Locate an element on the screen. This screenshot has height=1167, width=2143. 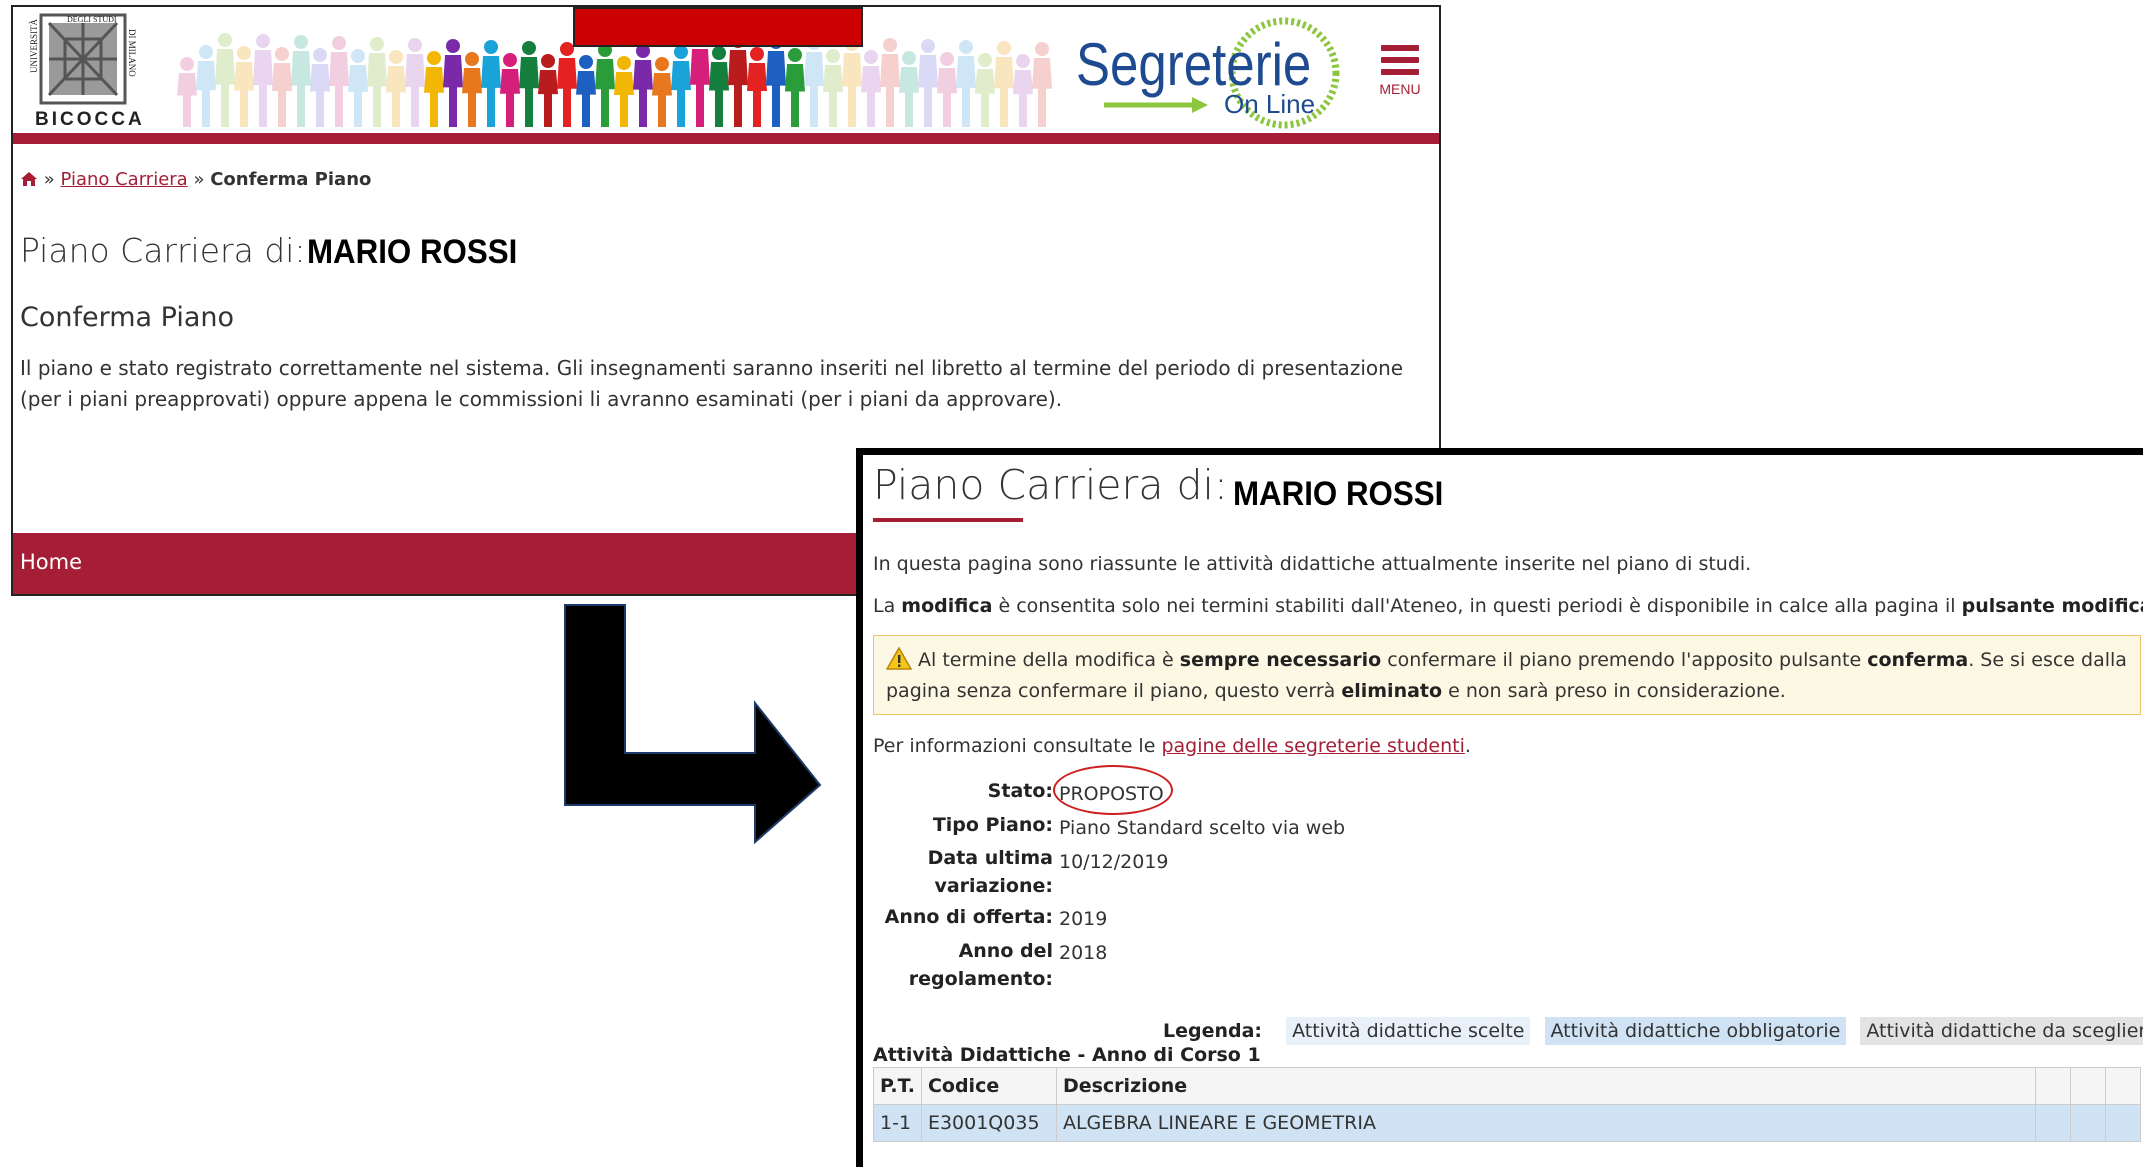
text-emphasis: eliminato is located at coordinates (1392, 691).